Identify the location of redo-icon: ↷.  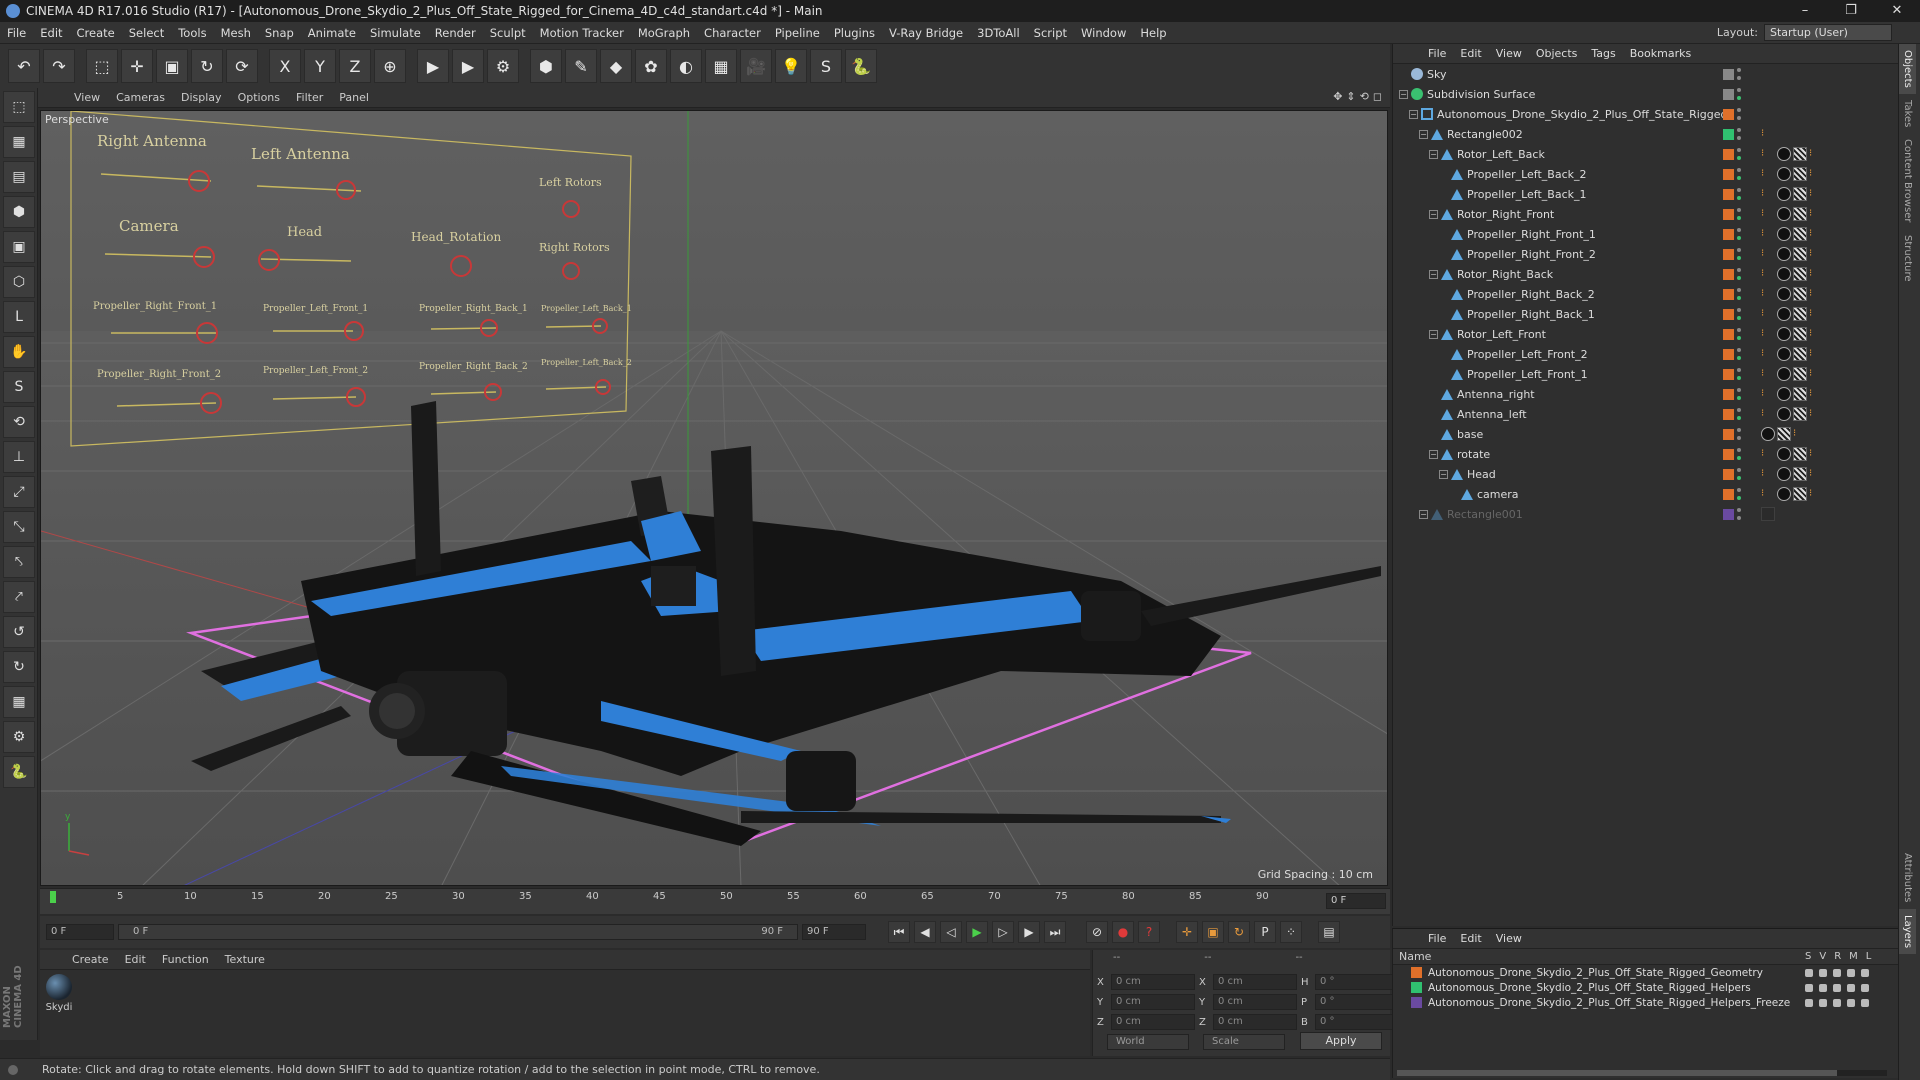
(59, 66).